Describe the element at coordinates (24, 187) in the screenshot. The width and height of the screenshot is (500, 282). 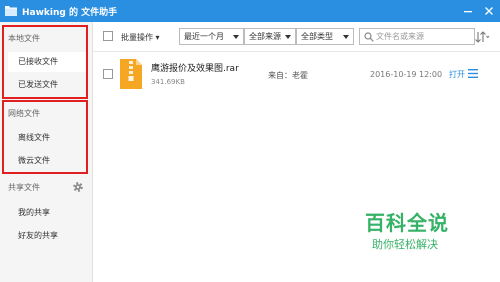
I see `sidebar-heading-shared: 共享文件` at that location.